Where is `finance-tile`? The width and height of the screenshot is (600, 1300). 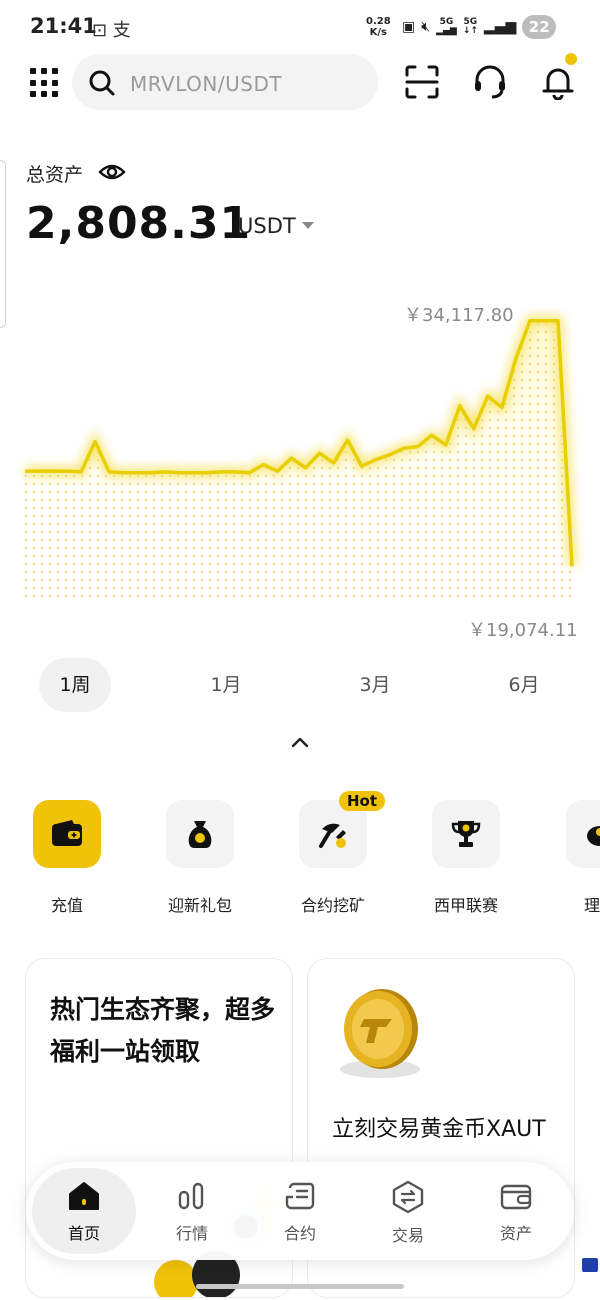
finance-tile is located at coordinates (583, 834).